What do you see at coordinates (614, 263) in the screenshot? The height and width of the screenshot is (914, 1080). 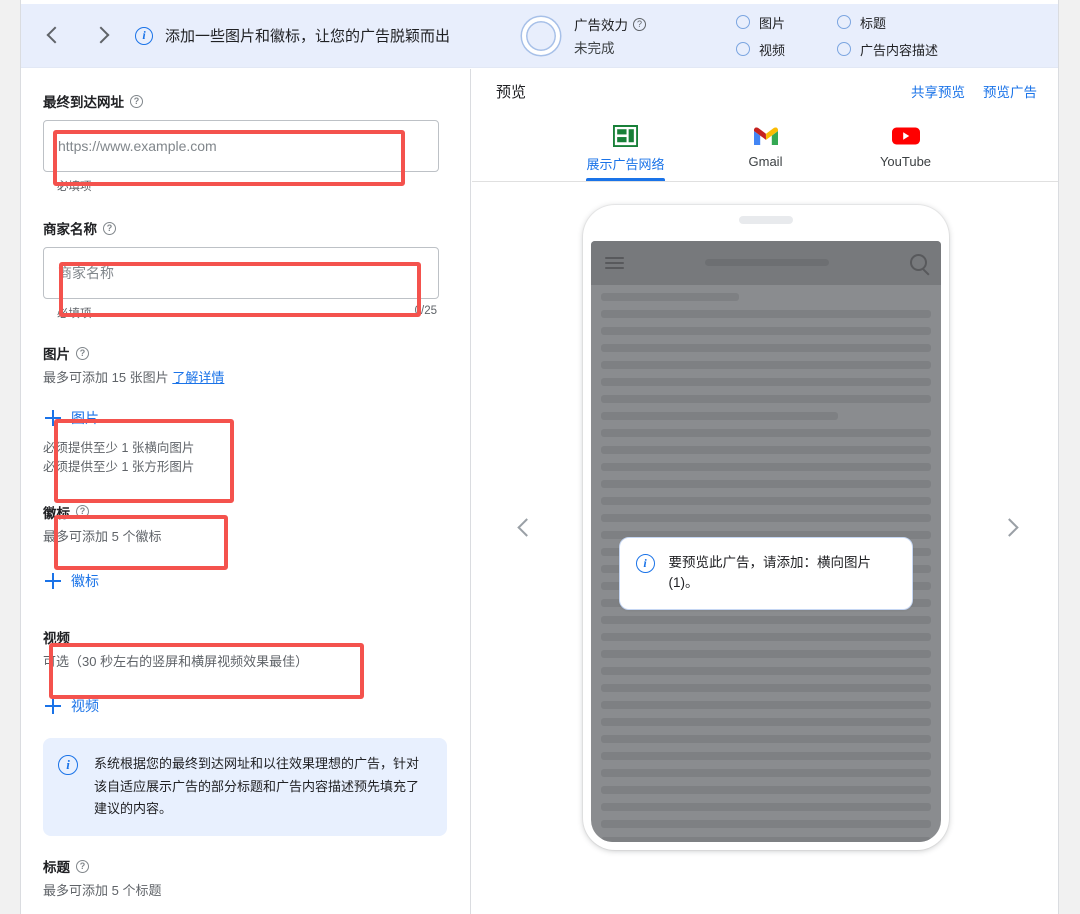 I see `hamburger-icon` at bounding box center [614, 263].